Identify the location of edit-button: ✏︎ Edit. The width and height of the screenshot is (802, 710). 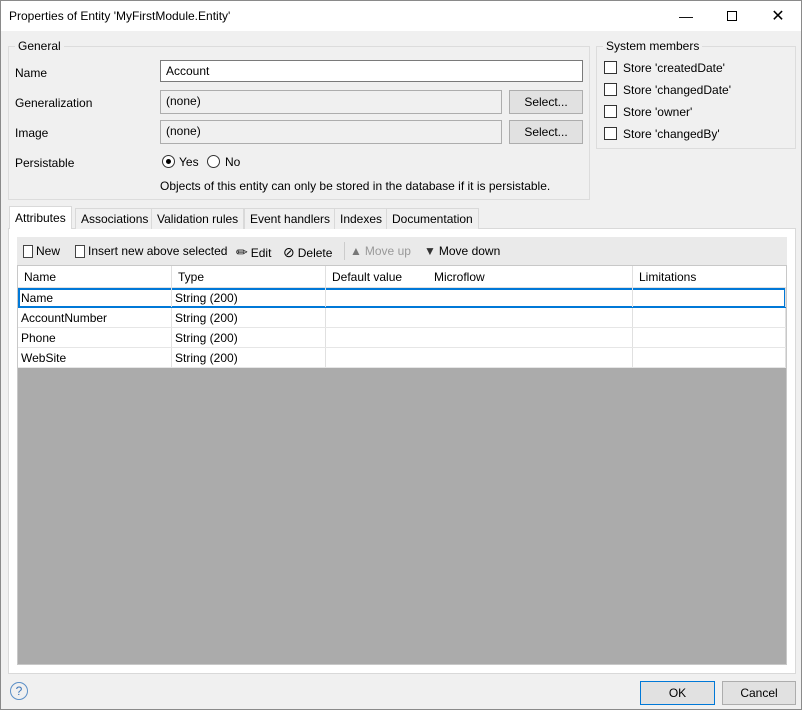
(253, 252).